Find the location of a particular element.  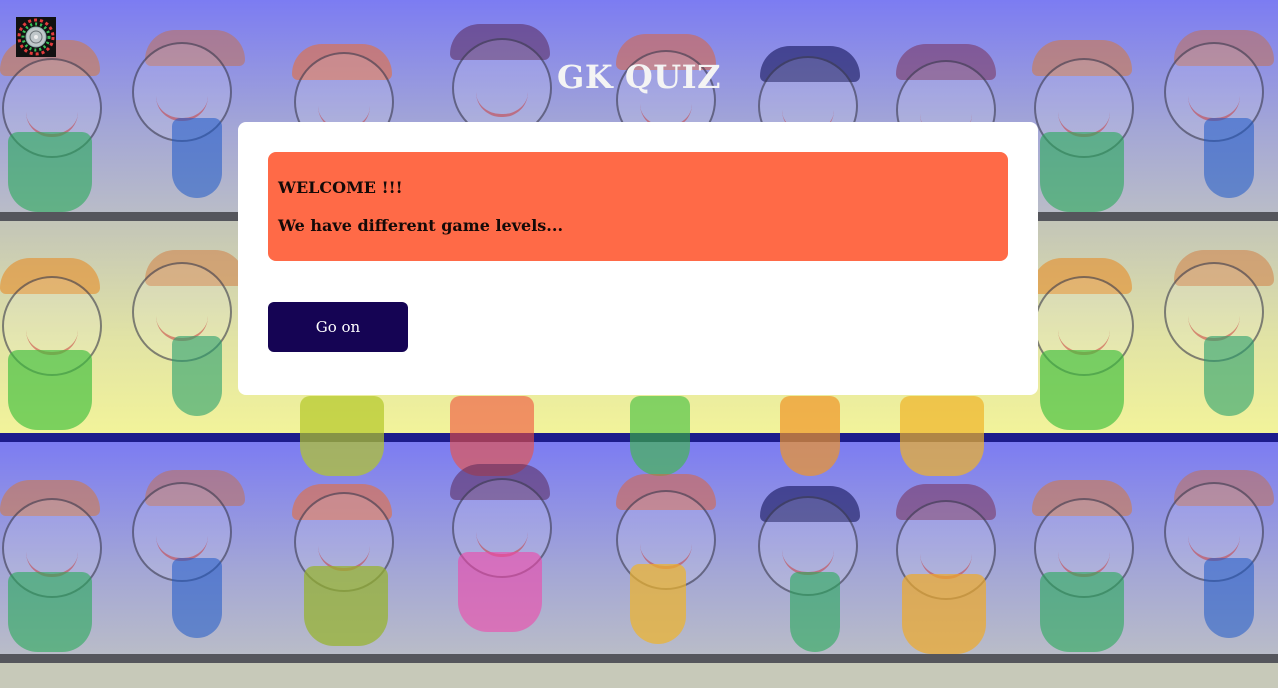

go-on-button: Go on is located at coordinates (338, 327).